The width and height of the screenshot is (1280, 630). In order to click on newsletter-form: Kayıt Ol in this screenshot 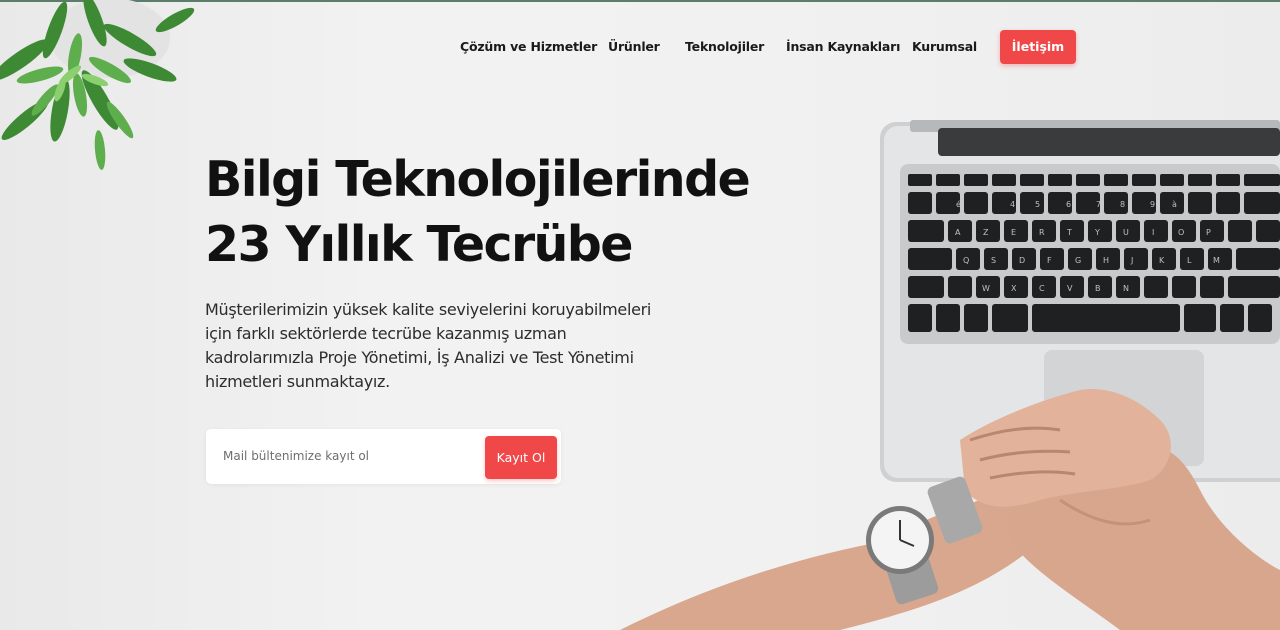, I will do `click(383, 456)`.